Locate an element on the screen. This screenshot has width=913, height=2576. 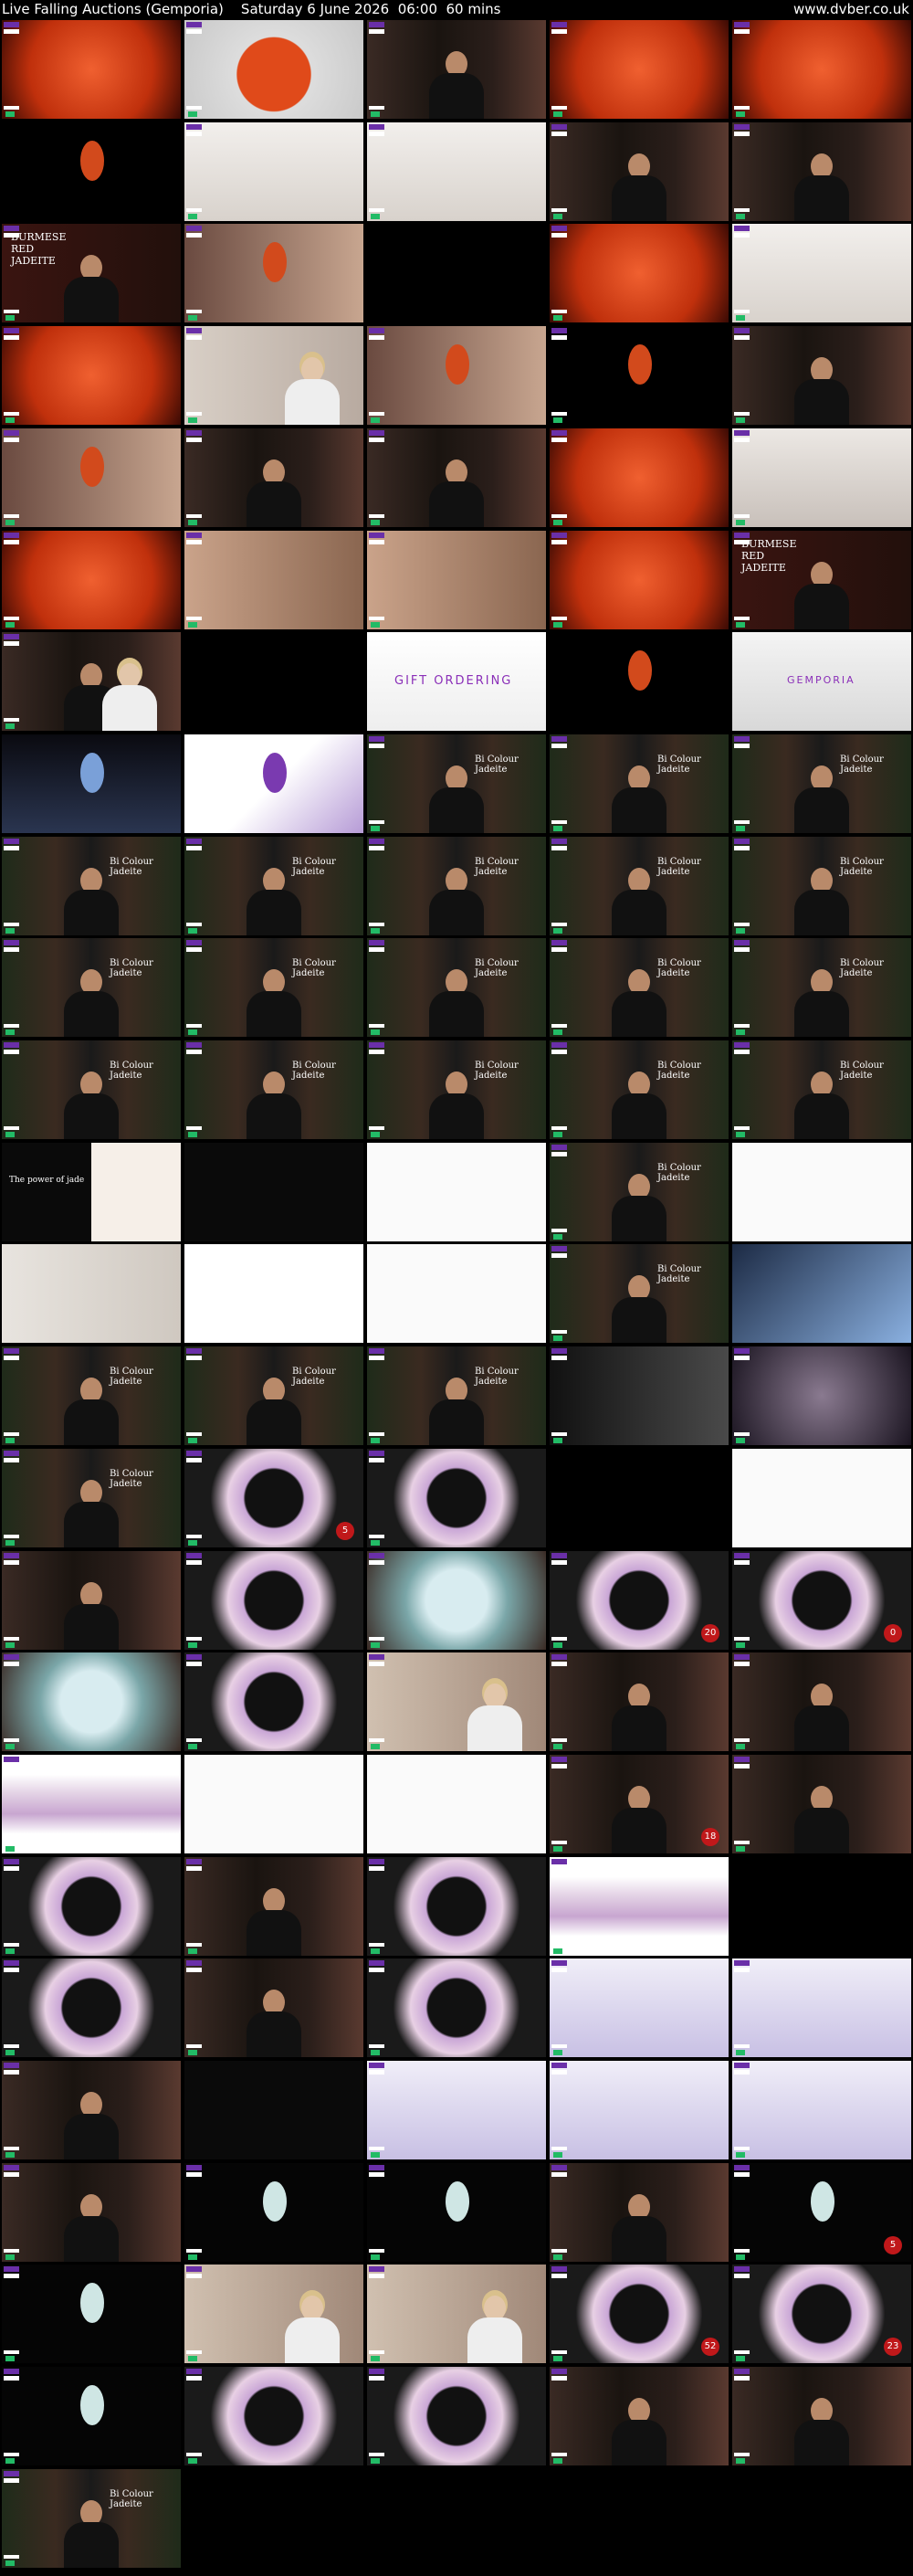
thumbnail: 20 is located at coordinates (639, 1600).